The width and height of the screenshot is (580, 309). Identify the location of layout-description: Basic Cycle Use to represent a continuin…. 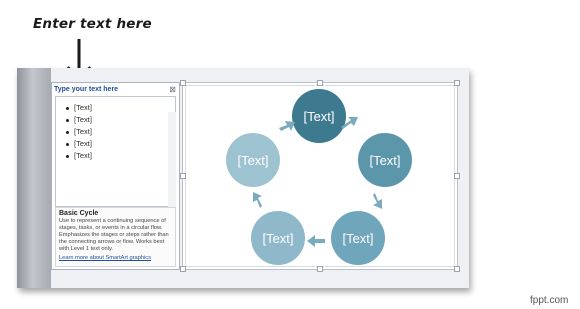
(115, 237).